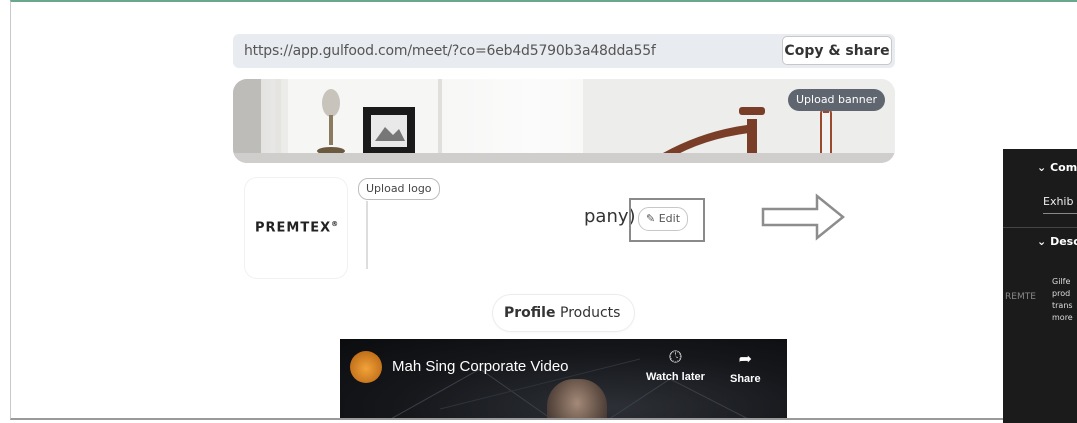 The height and width of the screenshot is (423, 1077). What do you see at coordinates (480, 366) in the screenshot?
I see `video-title: Mah Sing Corporate Video` at bounding box center [480, 366].